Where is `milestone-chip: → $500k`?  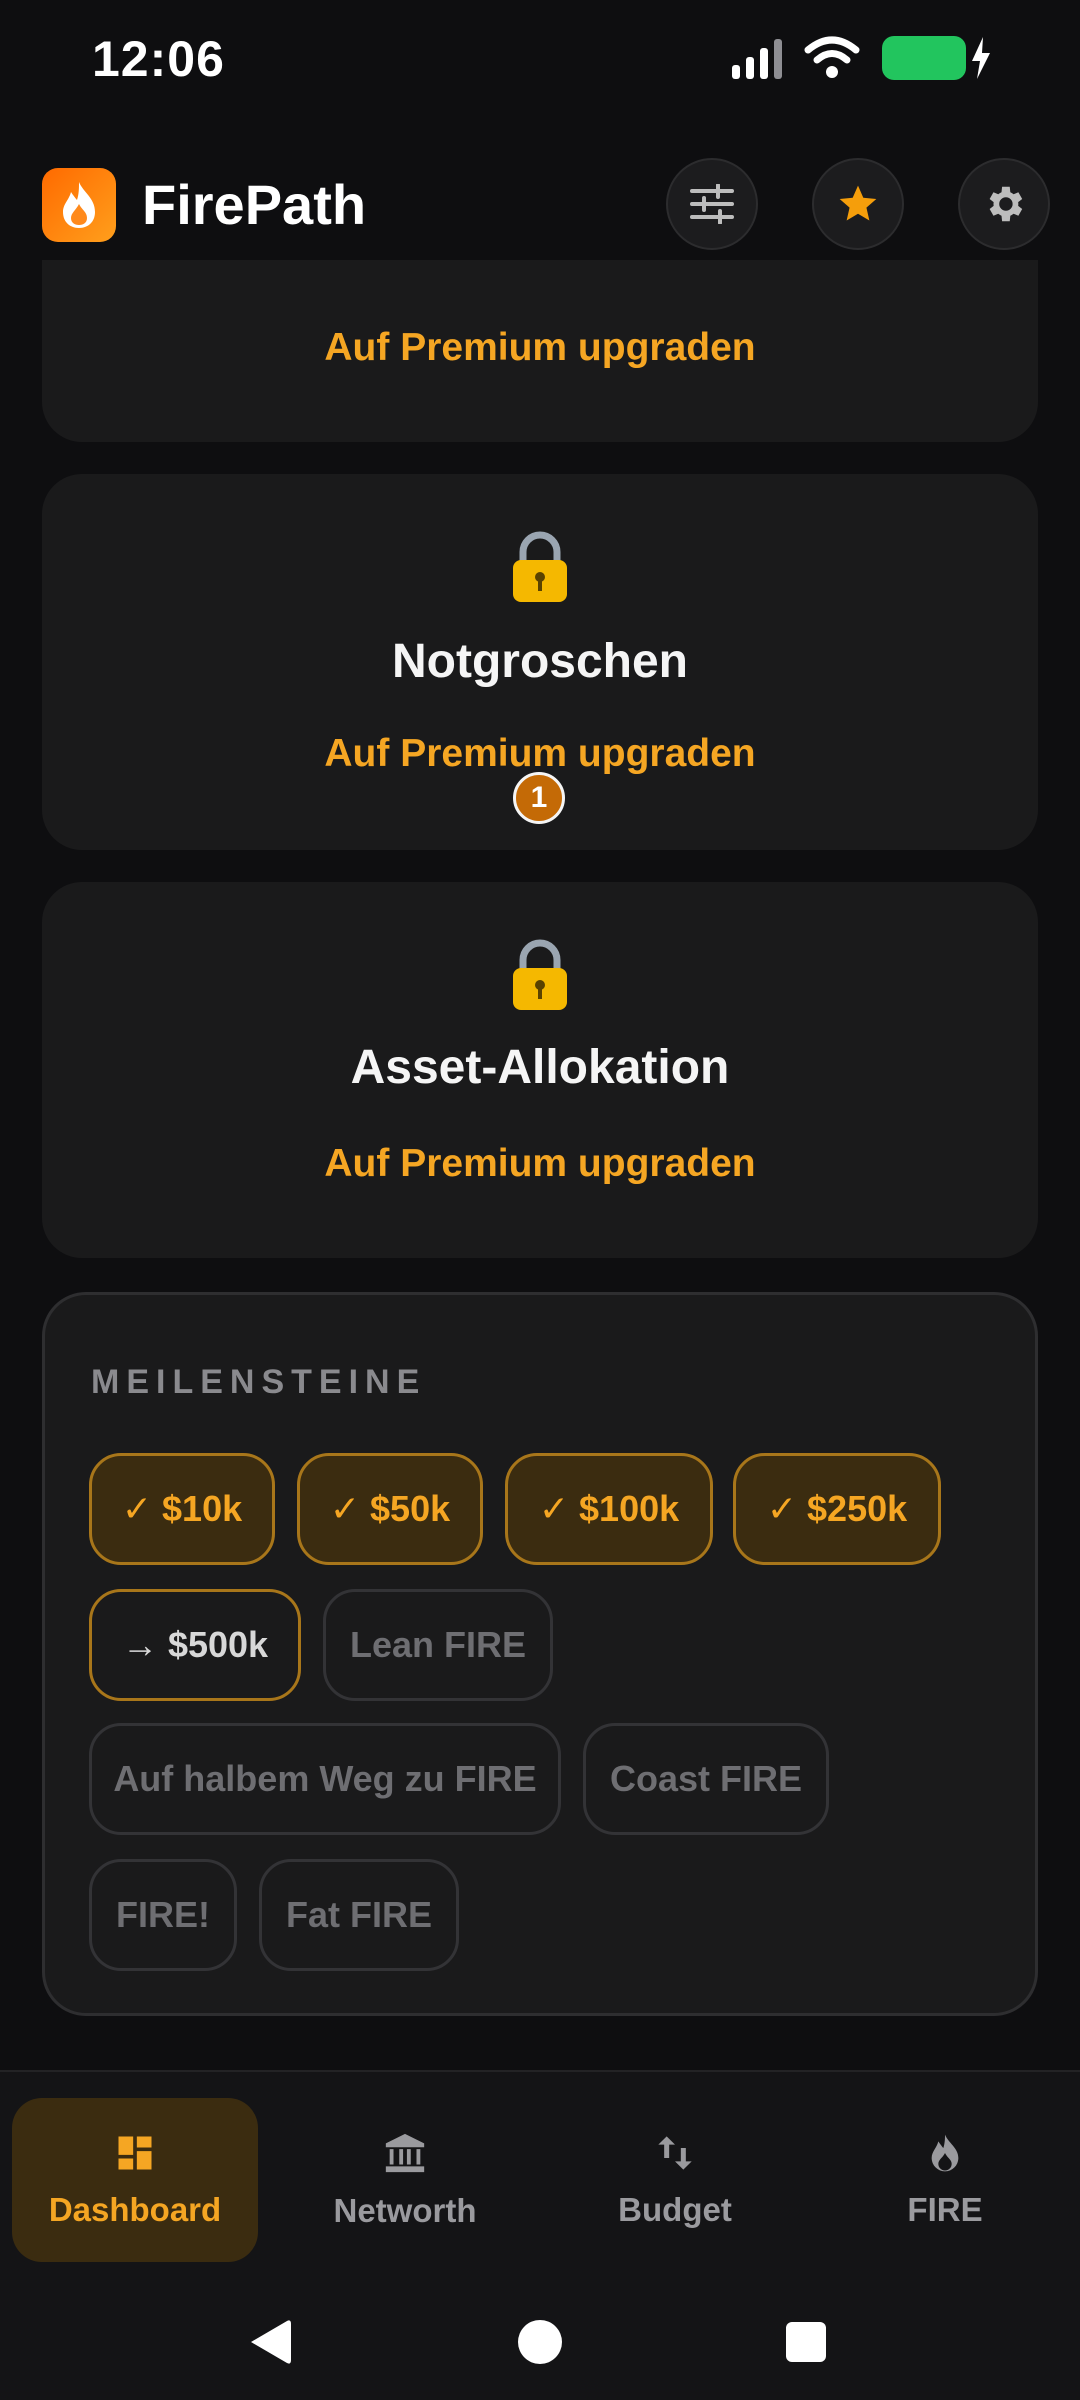
milestone-chip: → $500k is located at coordinates (195, 1645).